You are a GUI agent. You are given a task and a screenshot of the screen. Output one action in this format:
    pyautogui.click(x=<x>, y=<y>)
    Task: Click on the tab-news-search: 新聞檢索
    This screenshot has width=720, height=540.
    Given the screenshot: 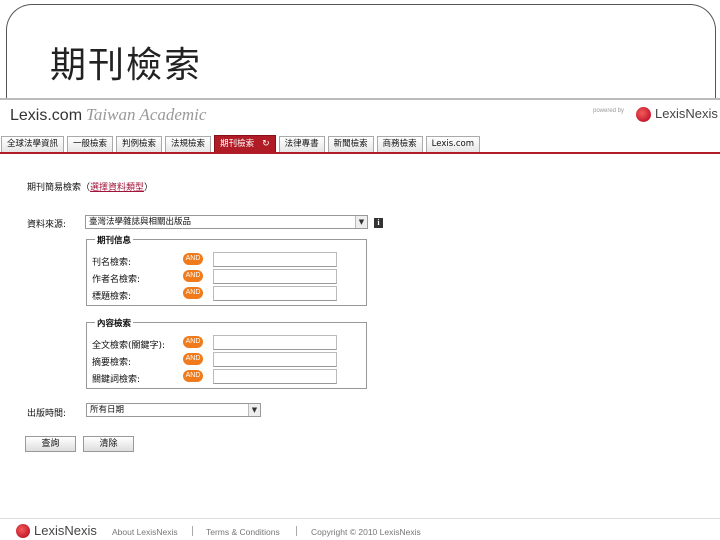 What is the action you would take?
    pyautogui.click(x=350, y=144)
    